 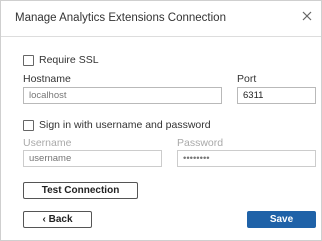 What do you see at coordinates (125, 125) in the screenshot?
I see `sign-in-label: Sign in with username and password` at bounding box center [125, 125].